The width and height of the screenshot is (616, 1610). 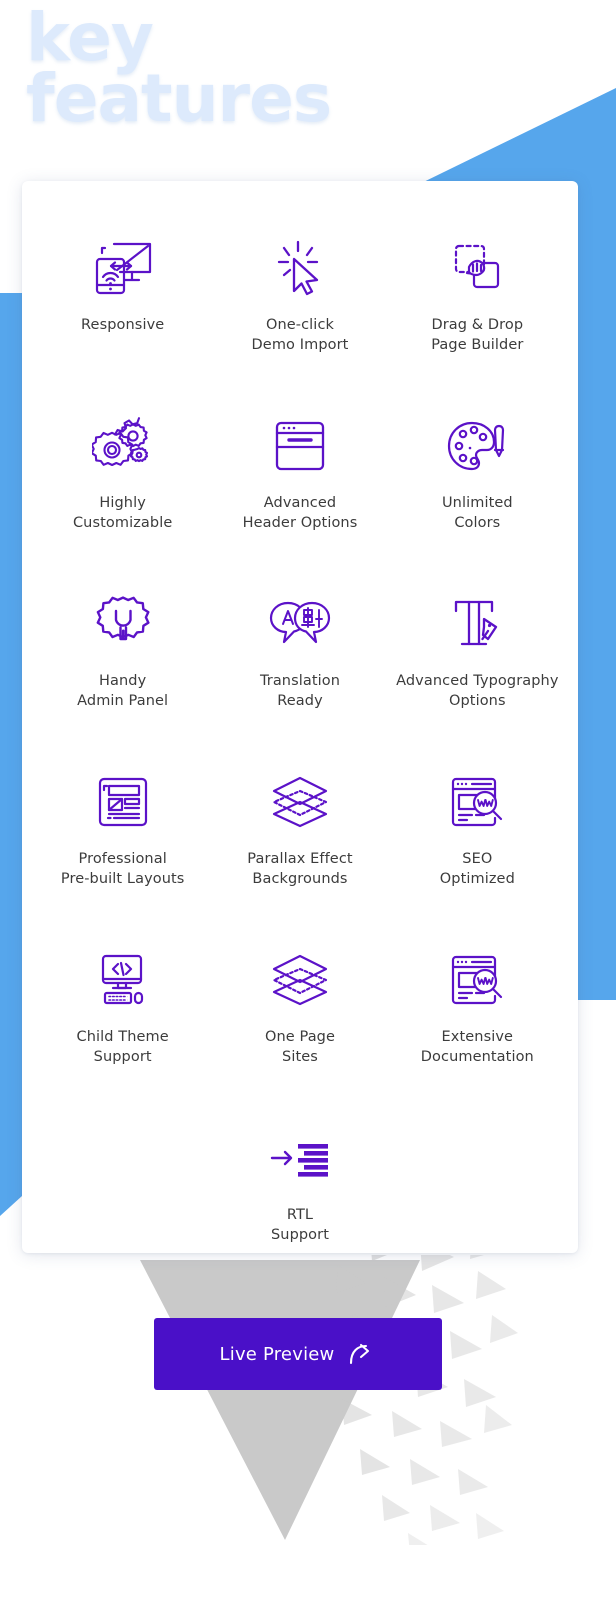 What do you see at coordinates (123, 980) in the screenshot?
I see `code-monitor-icon` at bounding box center [123, 980].